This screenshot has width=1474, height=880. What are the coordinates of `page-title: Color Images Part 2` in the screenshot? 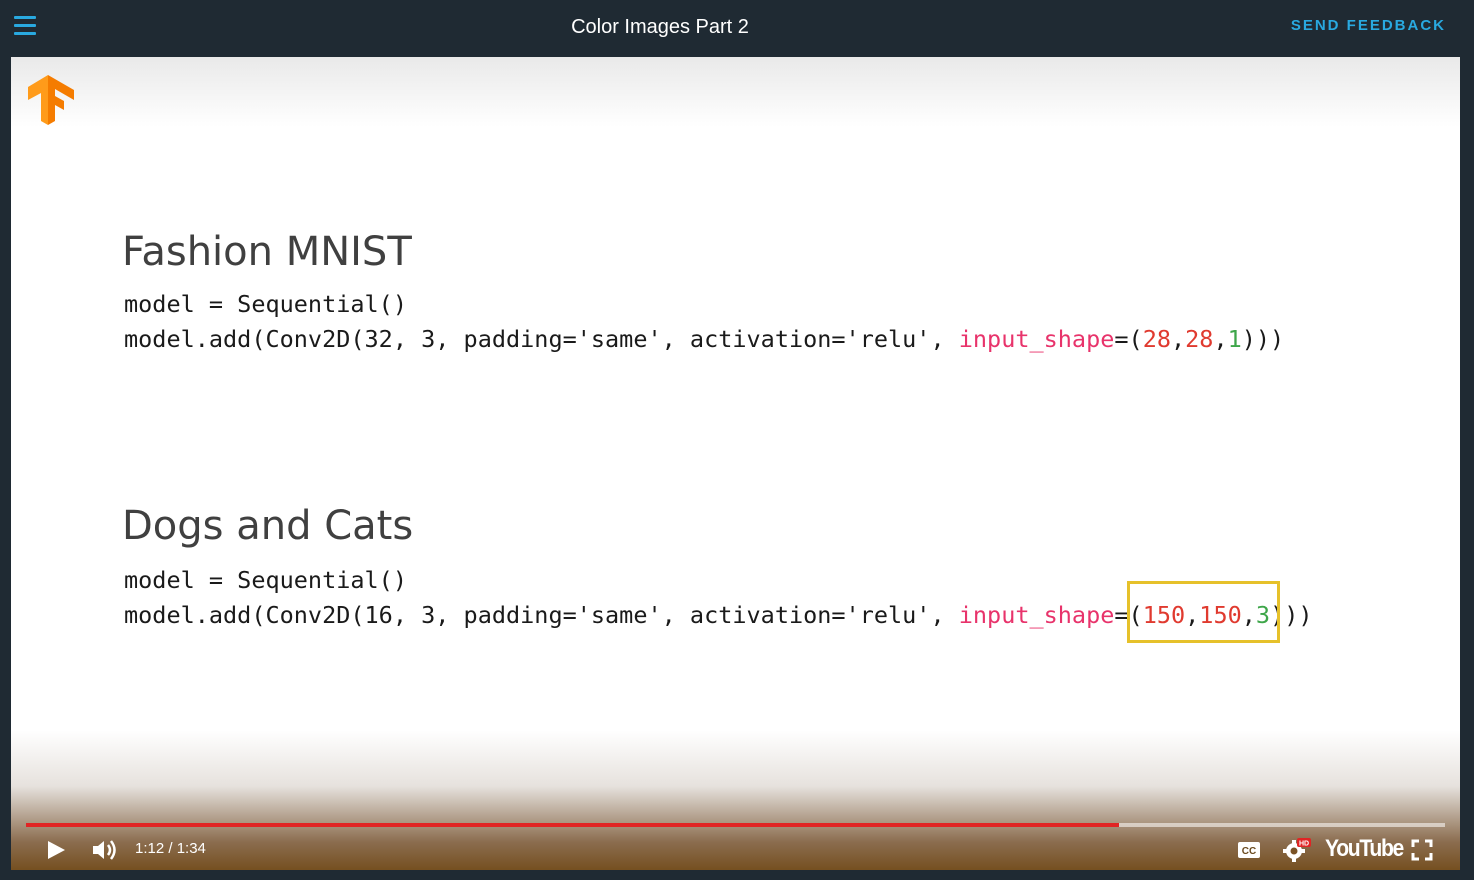 It's located at (660, 27).